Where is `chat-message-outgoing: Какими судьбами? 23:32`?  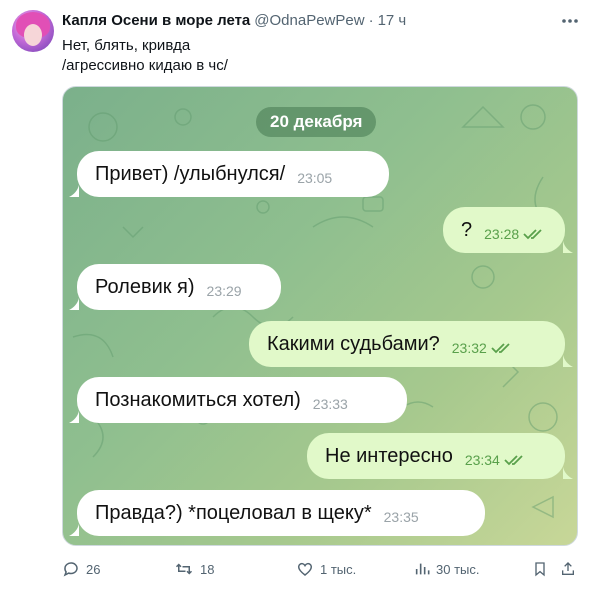
chat-message-outgoing: Какими судьбами? 23:32 is located at coordinates (407, 344).